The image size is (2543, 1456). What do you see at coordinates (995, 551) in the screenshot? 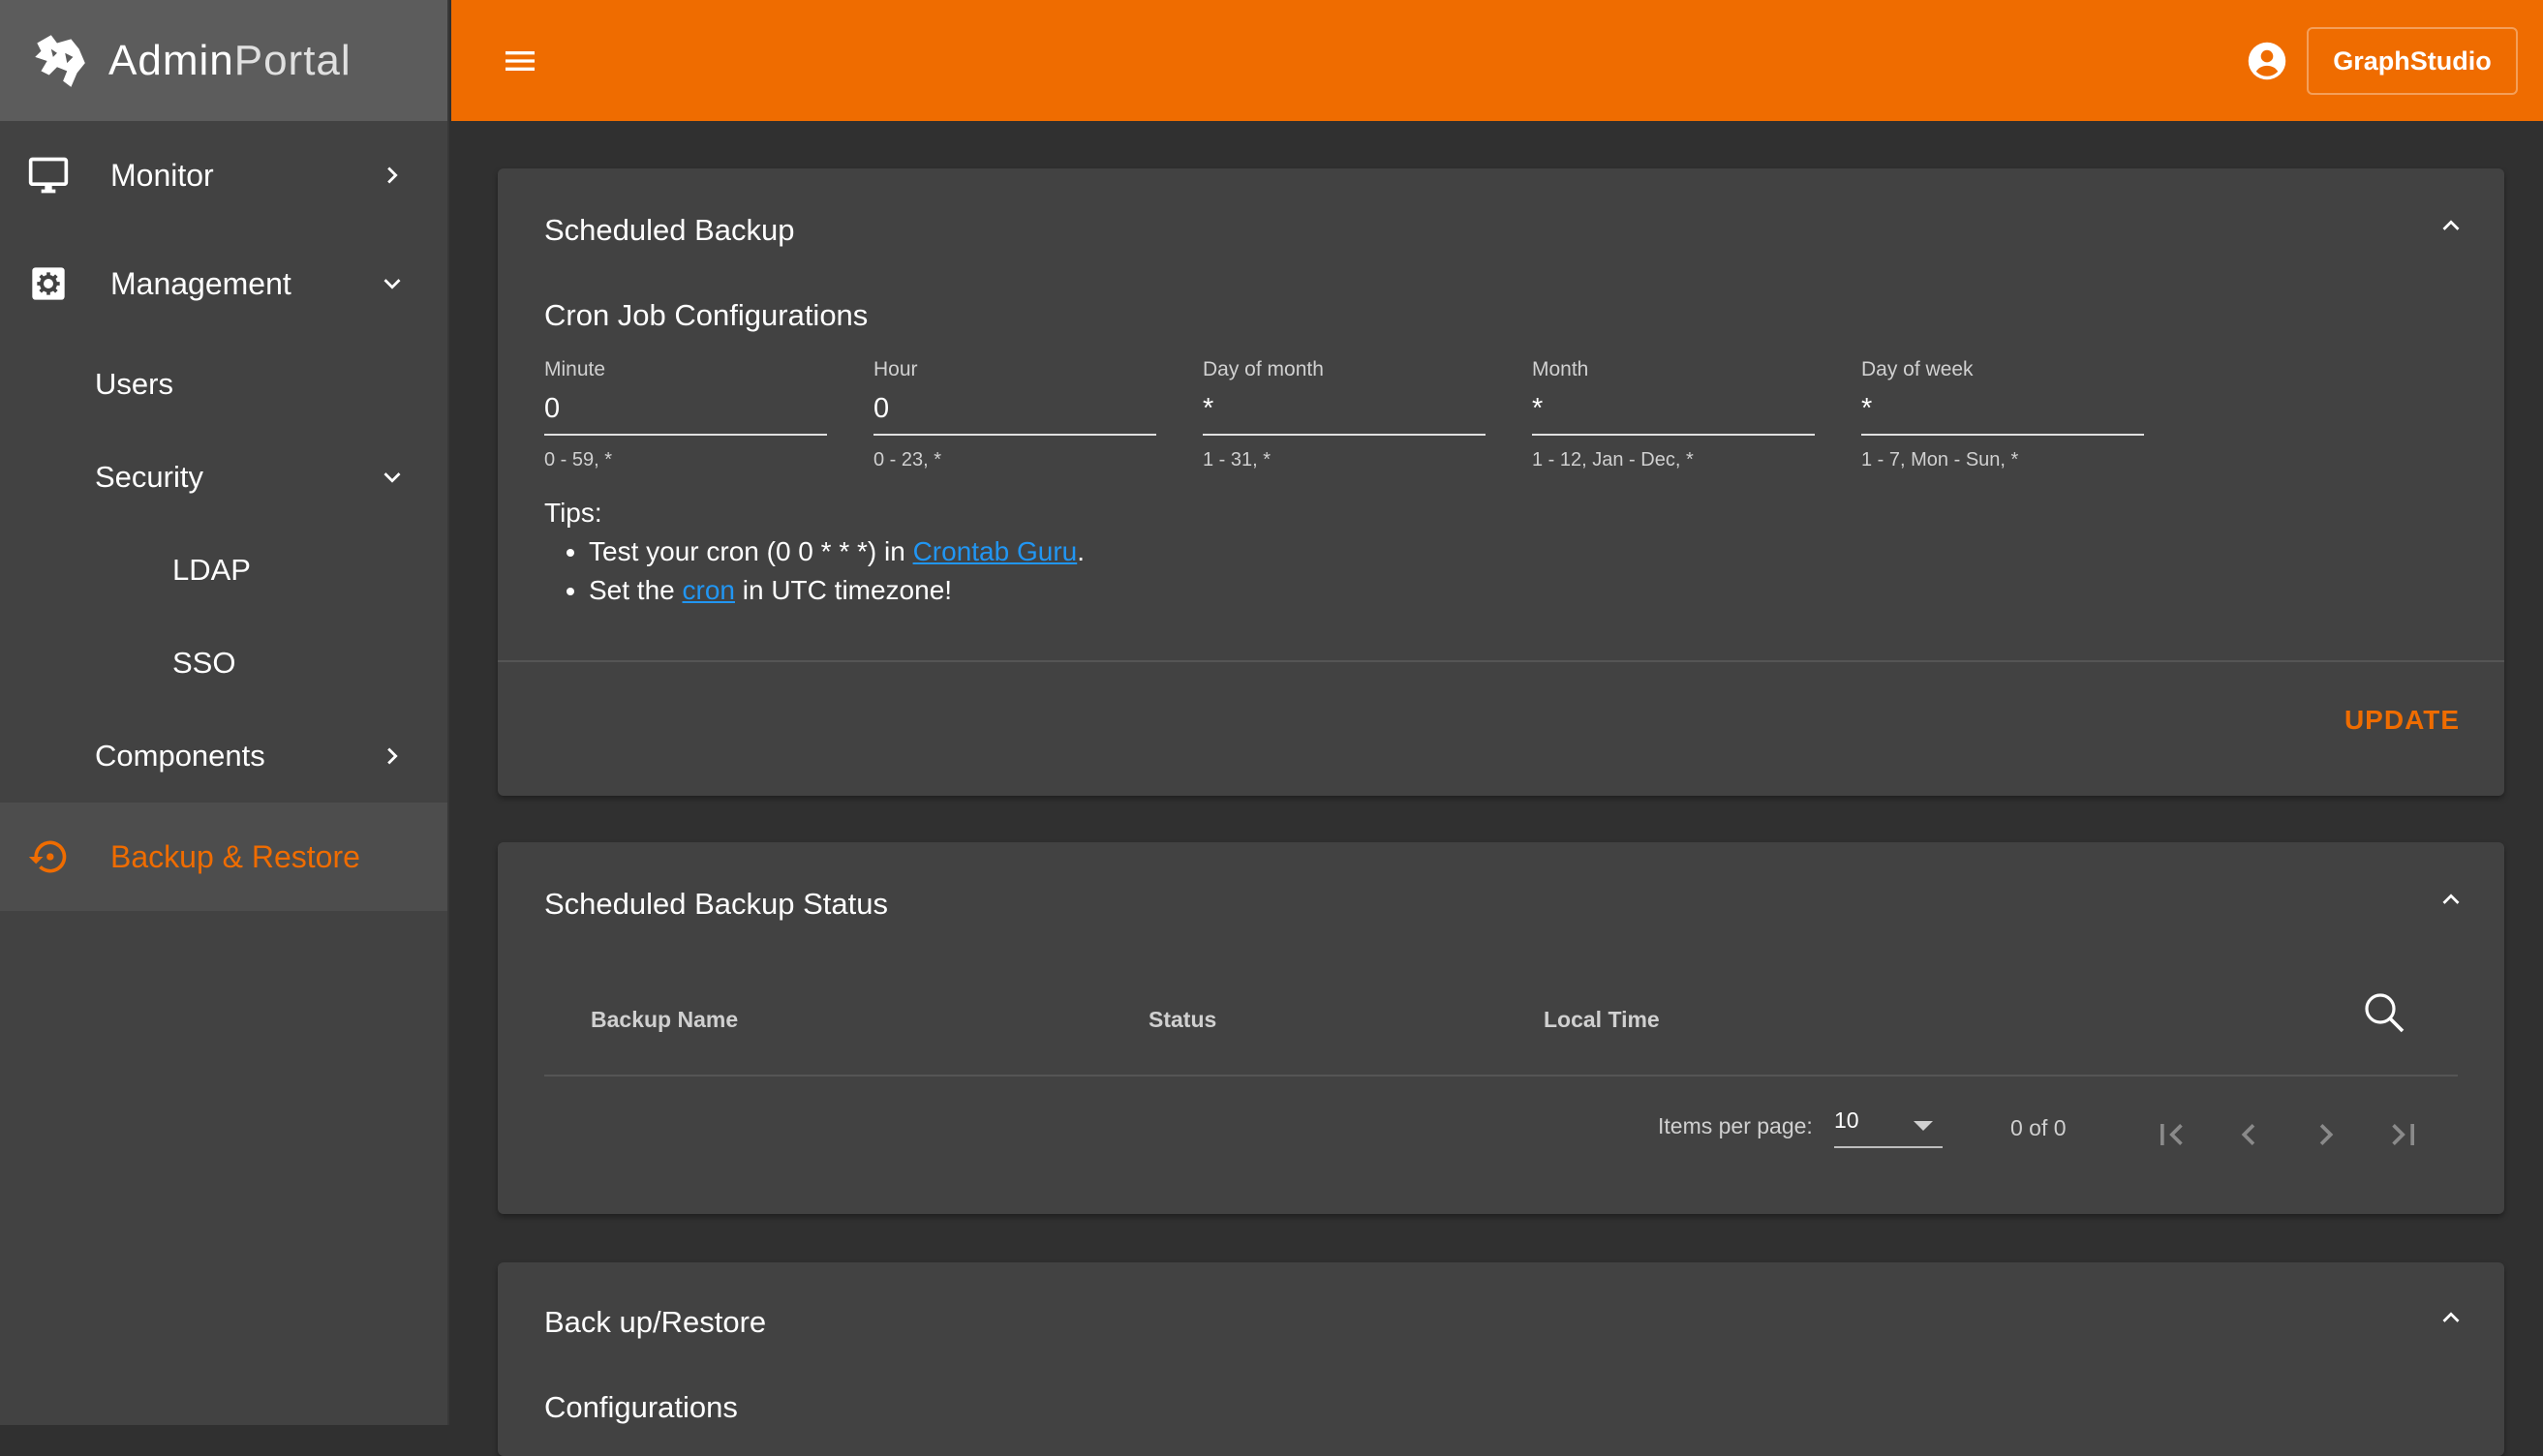
I see `crontab-guru-link: Crontab Guru` at bounding box center [995, 551].